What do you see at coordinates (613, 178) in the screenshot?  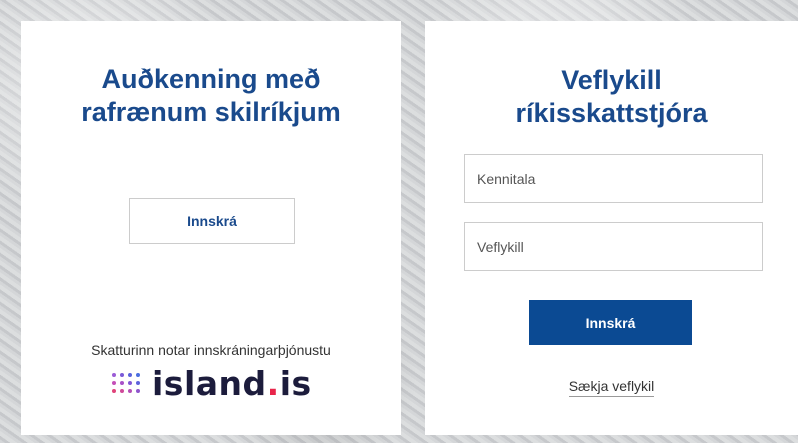 I see `kennitala-input` at bounding box center [613, 178].